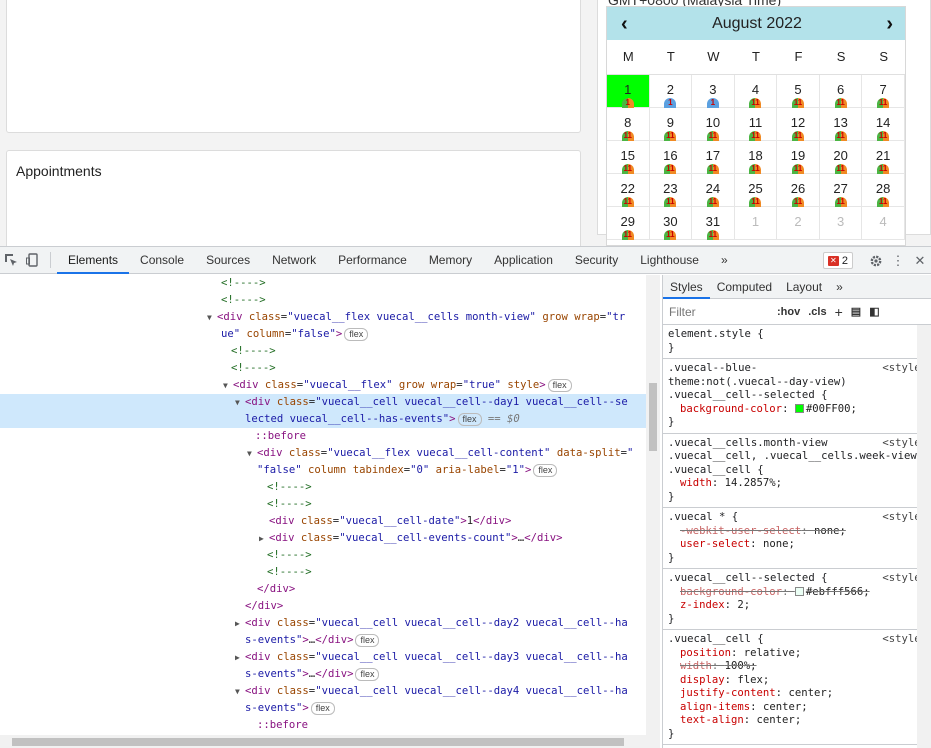  Describe the element at coordinates (628, 124) in the screenshot. I see `calendar-day-cell: 8 11` at that location.